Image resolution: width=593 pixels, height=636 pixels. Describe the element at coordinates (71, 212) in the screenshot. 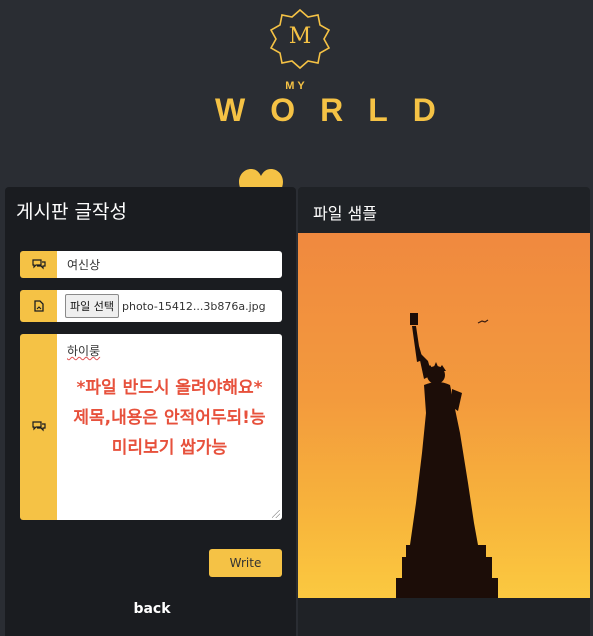

I see `page-title: 게시판 글작성` at that location.